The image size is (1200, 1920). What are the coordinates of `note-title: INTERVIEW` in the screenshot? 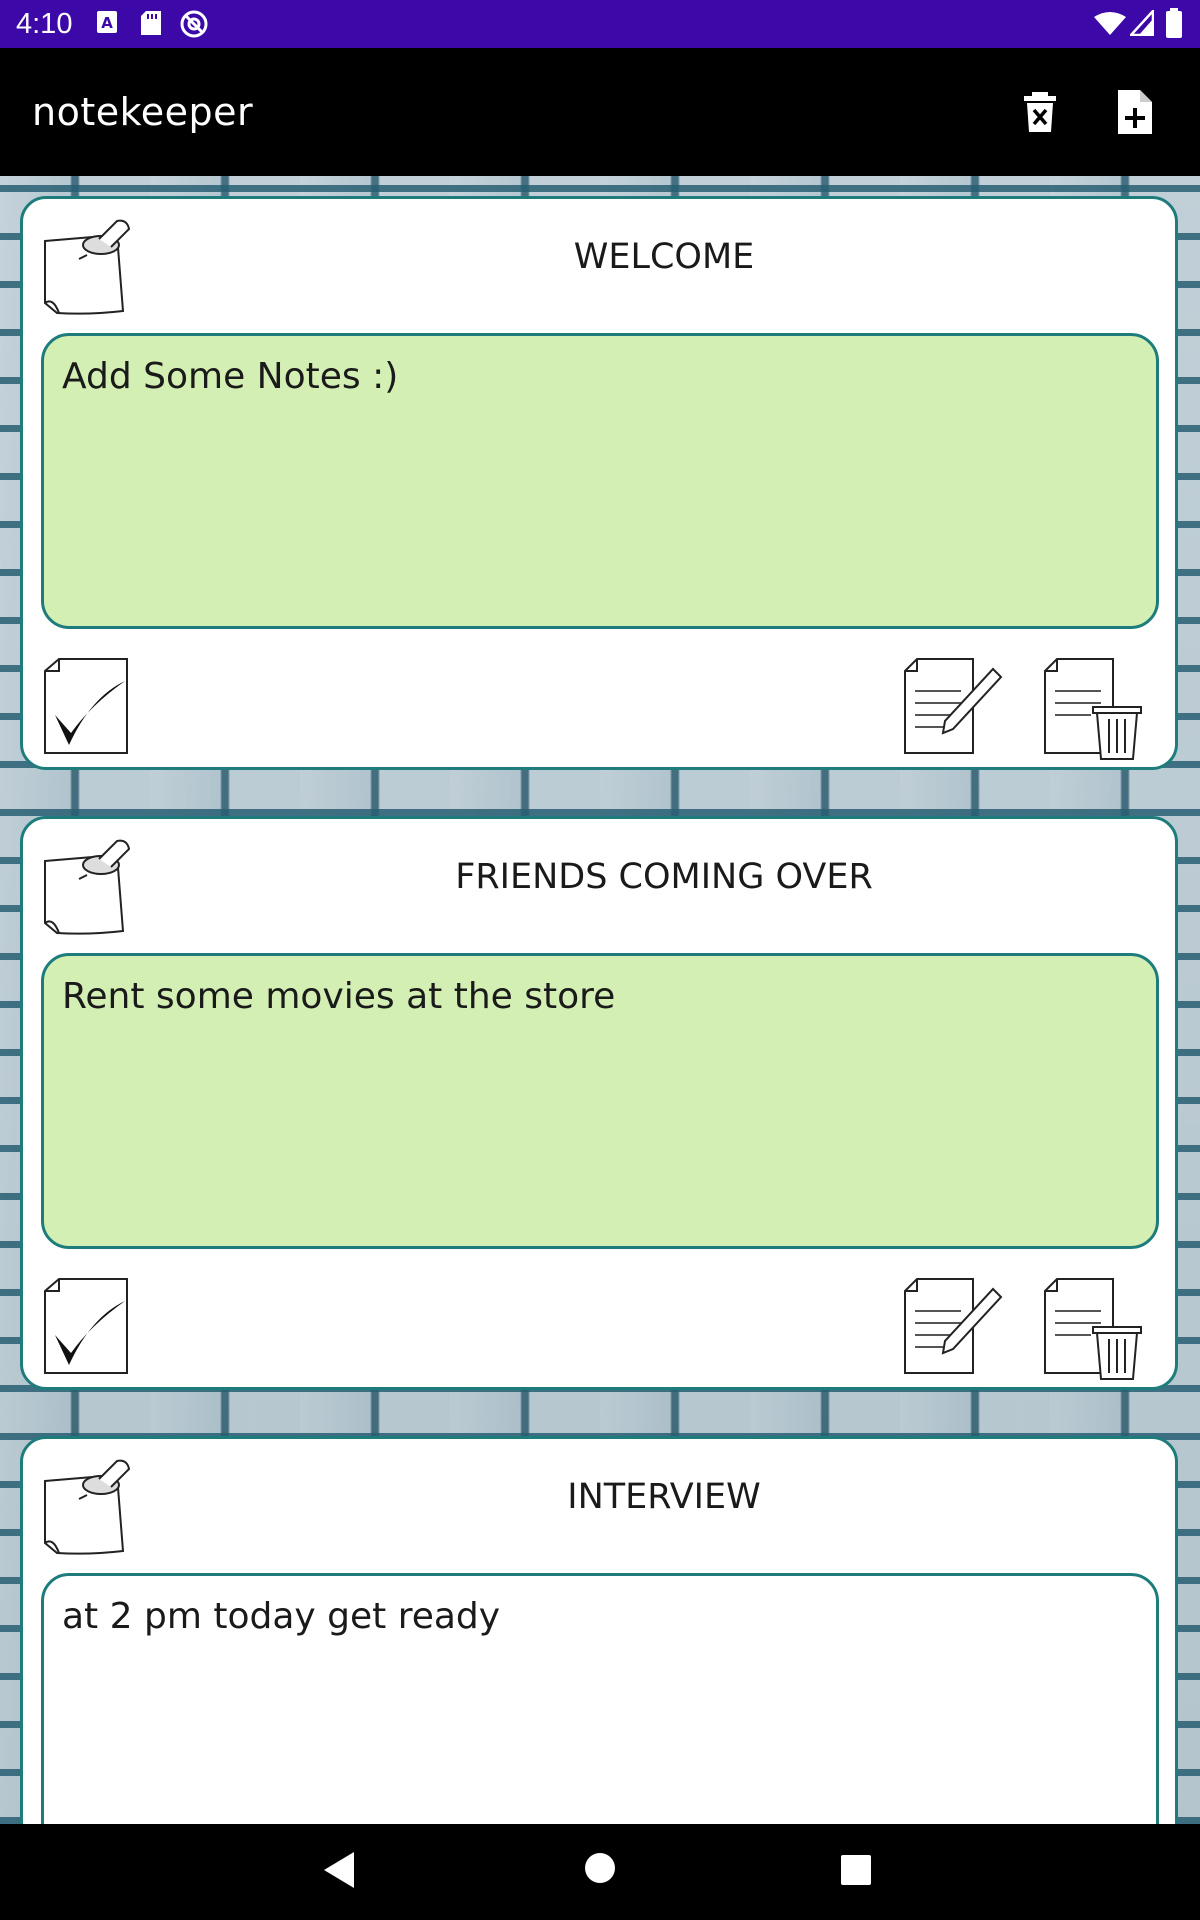 It's located at (664, 1497).